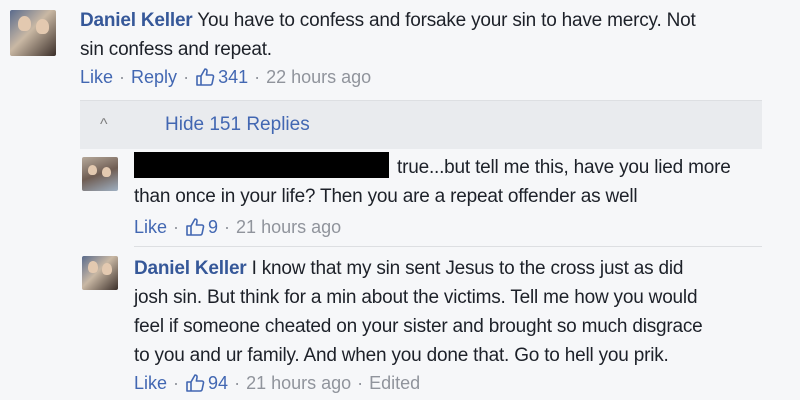 This screenshot has height=400, width=800. What do you see at coordinates (448, 246) in the screenshot?
I see `reply-divider` at bounding box center [448, 246].